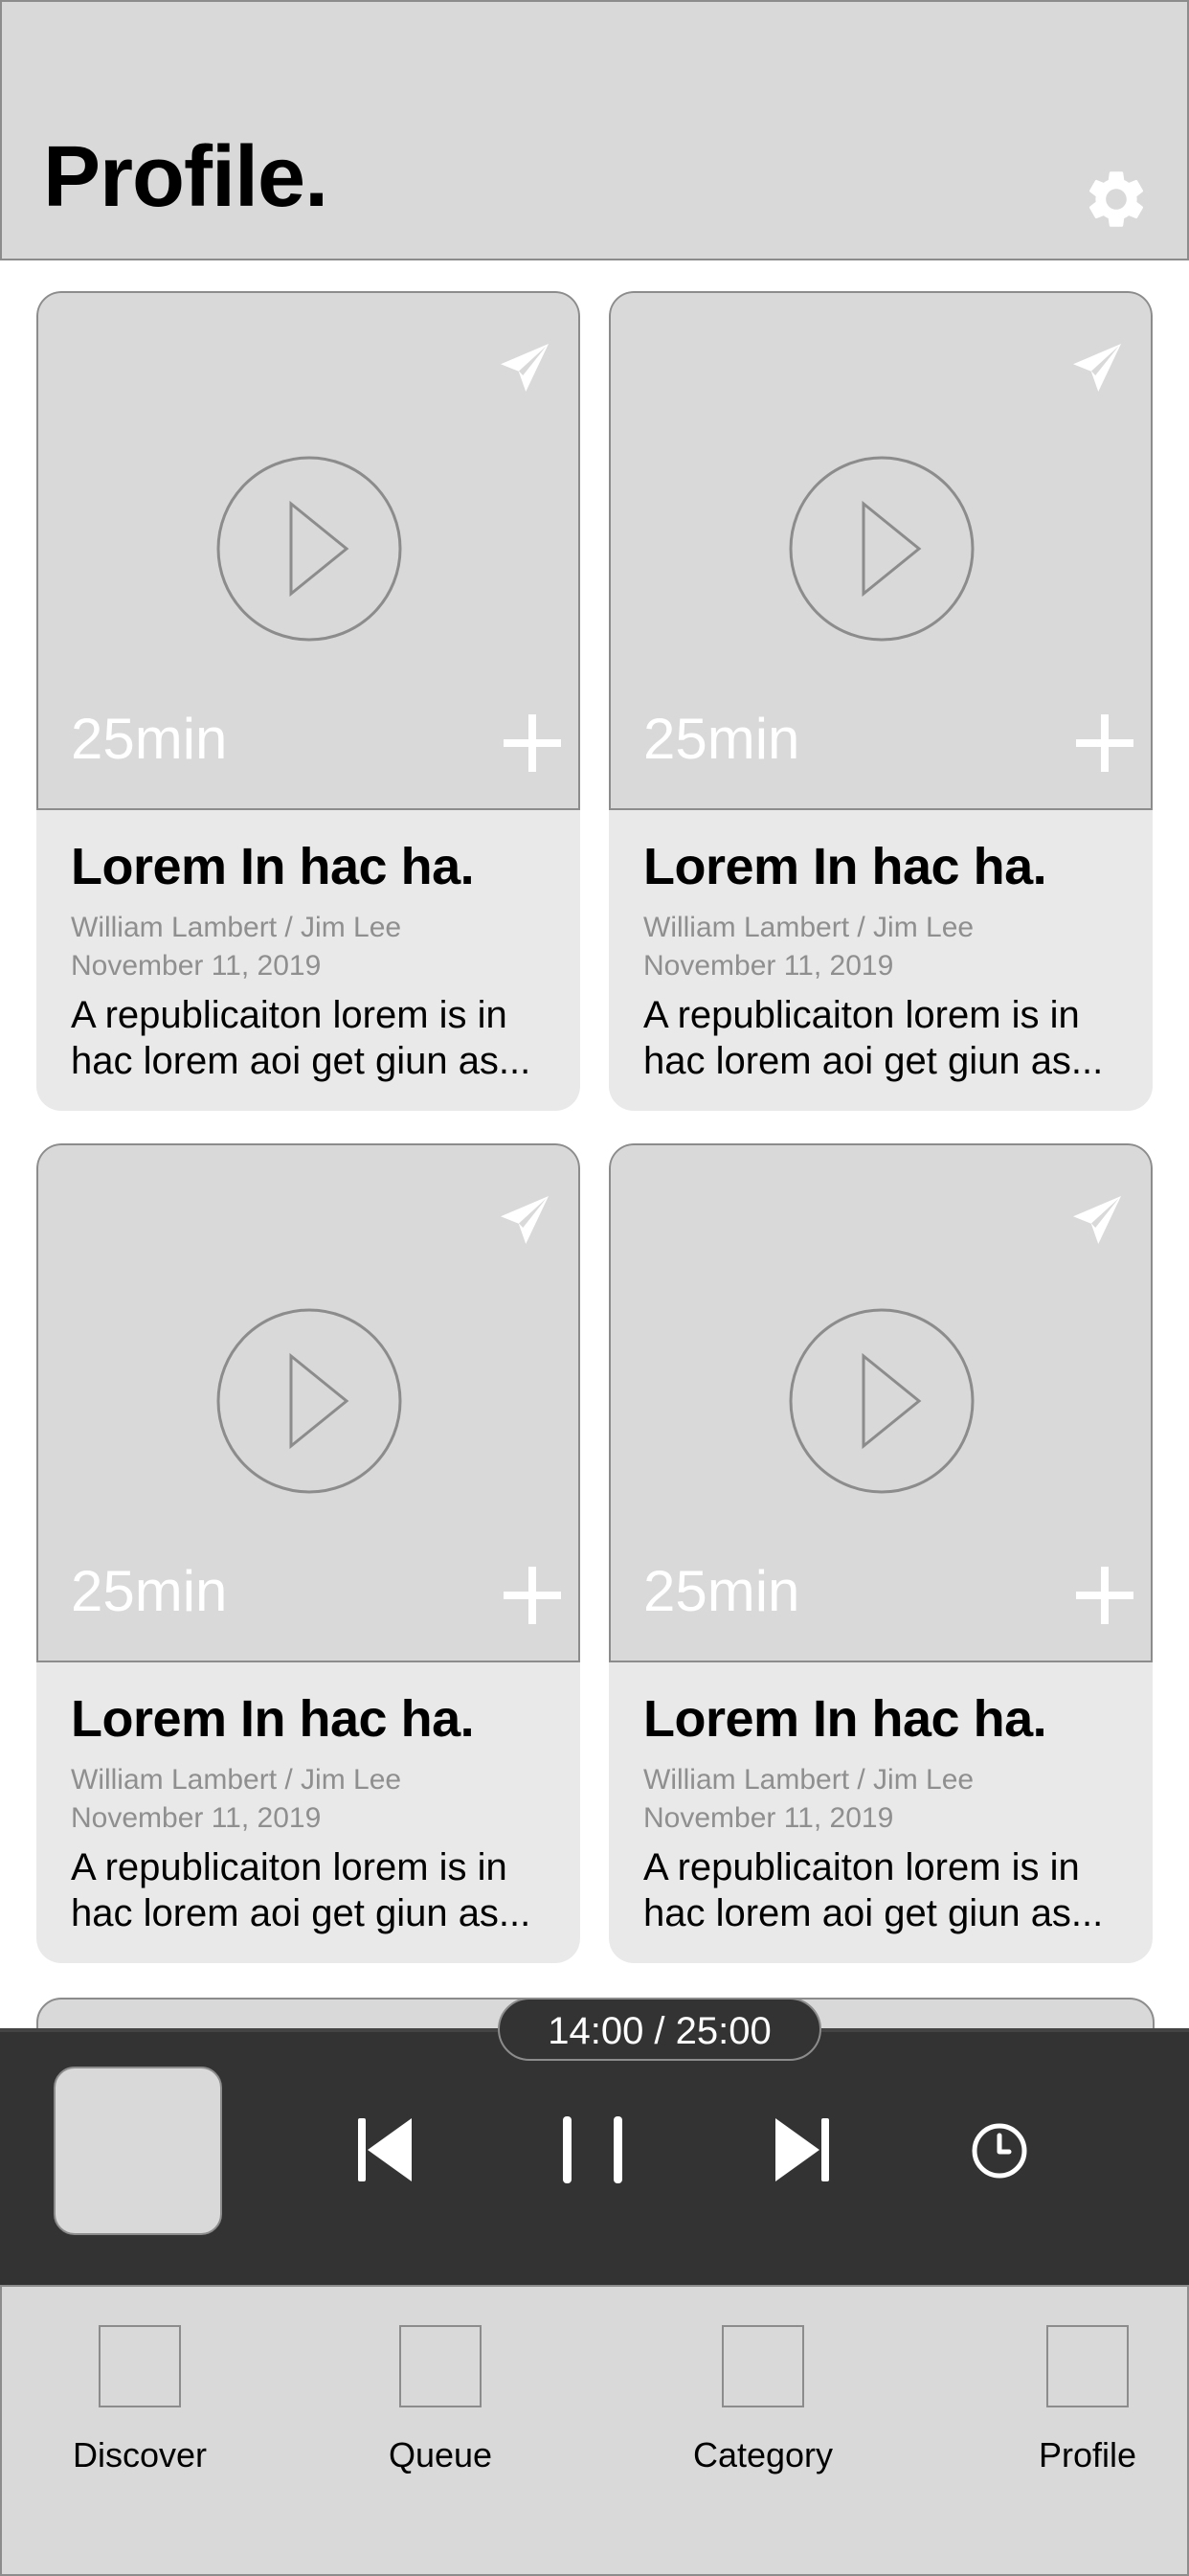 The width and height of the screenshot is (1189, 2576). What do you see at coordinates (185, 177) in the screenshot?
I see `page-title: Profile.` at bounding box center [185, 177].